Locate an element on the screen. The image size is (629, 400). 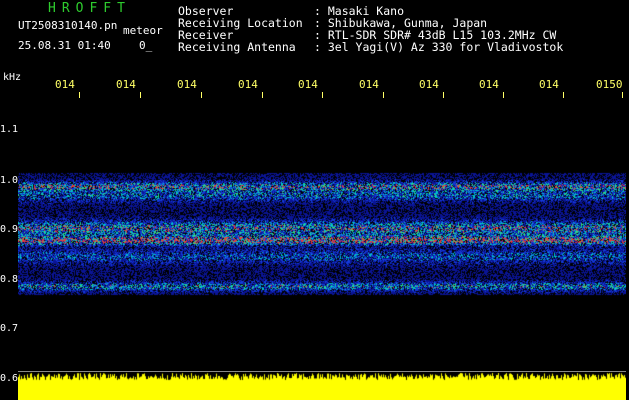
freq-tick: 0.6 is located at coordinates (9, 378).